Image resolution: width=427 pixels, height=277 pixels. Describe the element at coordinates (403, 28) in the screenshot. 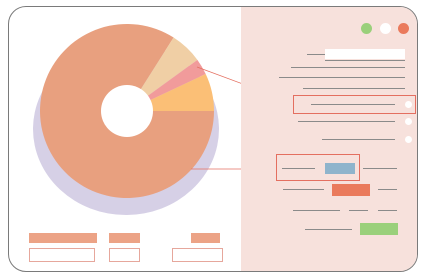

I see `status-dot-red` at that location.